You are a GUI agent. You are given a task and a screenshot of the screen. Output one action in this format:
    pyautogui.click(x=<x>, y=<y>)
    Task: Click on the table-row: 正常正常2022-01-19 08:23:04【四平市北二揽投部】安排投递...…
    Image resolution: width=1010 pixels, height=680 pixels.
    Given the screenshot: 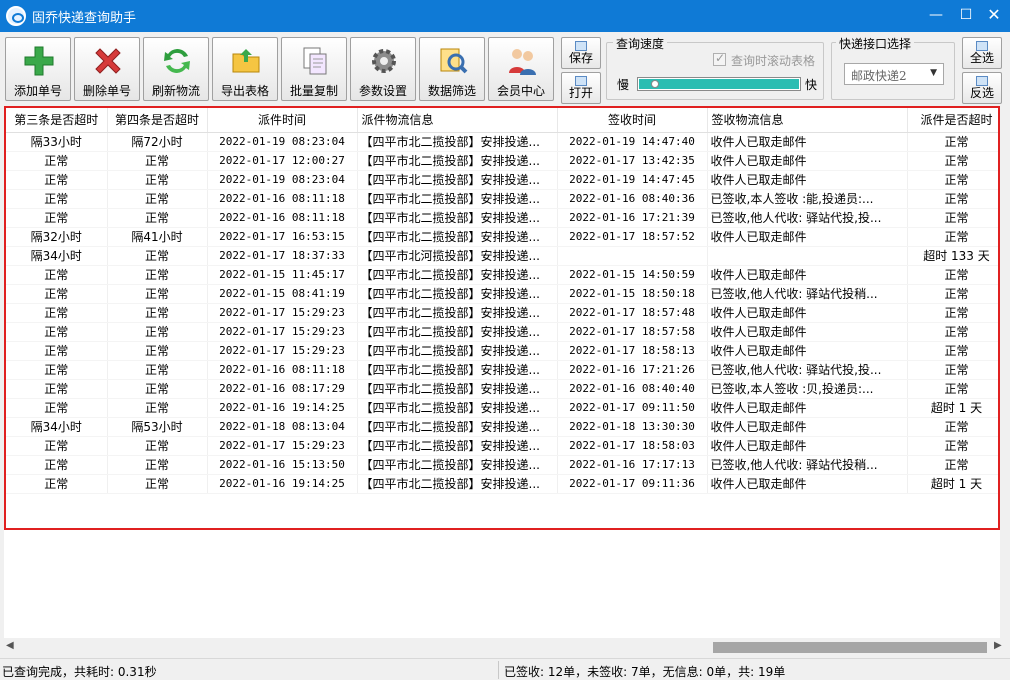 What is the action you would take?
    pyautogui.click(x=503, y=179)
    